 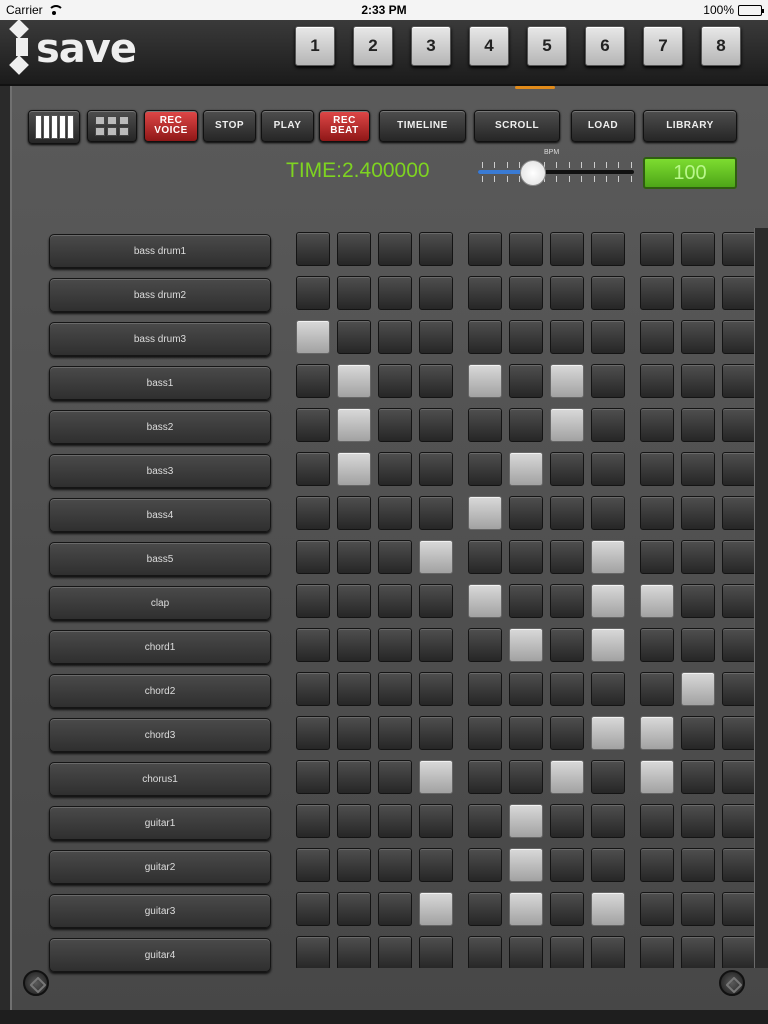 What do you see at coordinates (344, 126) in the screenshot?
I see `rec-beat-button: REC BEAT` at bounding box center [344, 126].